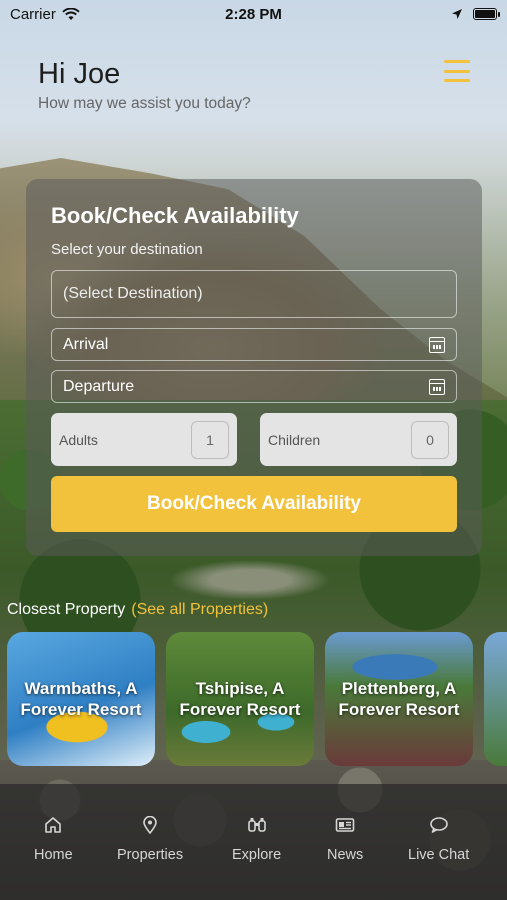 The height and width of the screenshot is (900, 507). Describe the element at coordinates (345, 825) in the screenshot. I see `newspaper-icon` at that location.